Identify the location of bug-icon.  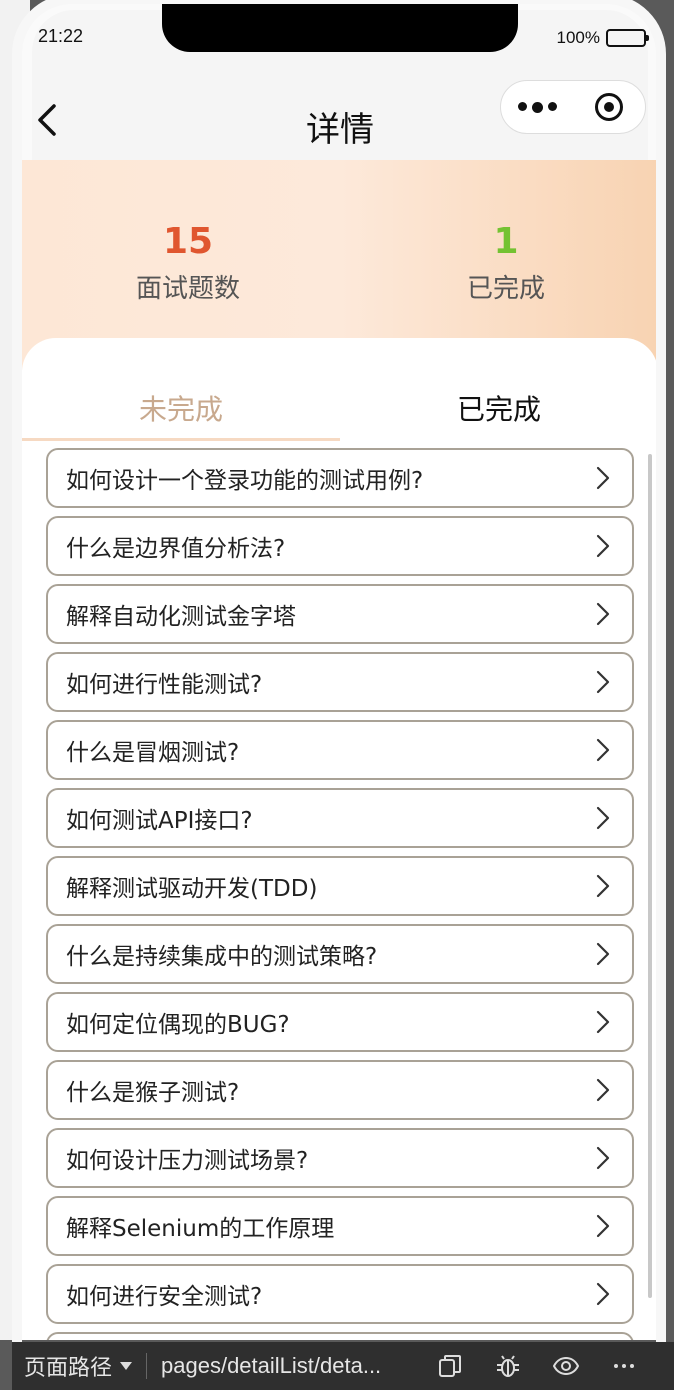
(508, 1366).